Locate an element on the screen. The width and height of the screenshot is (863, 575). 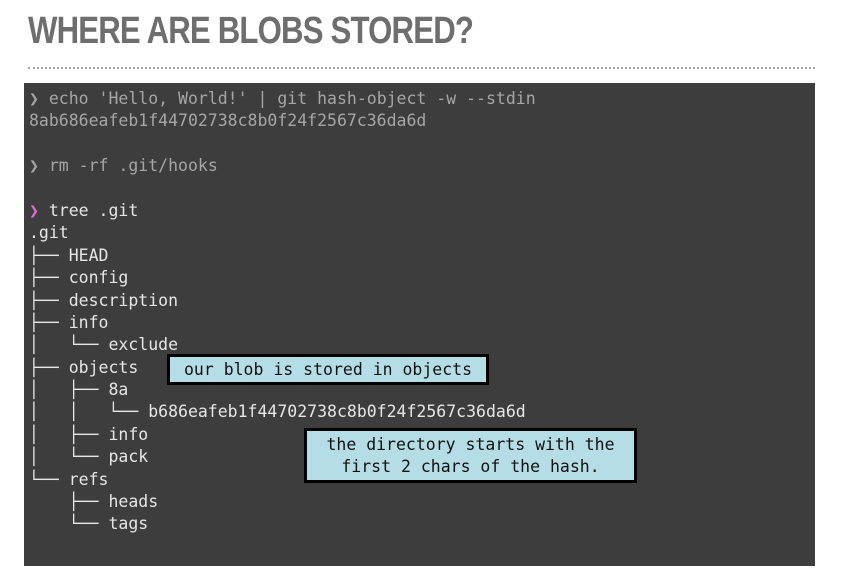
tree-line: .git is located at coordinates (49, 233).